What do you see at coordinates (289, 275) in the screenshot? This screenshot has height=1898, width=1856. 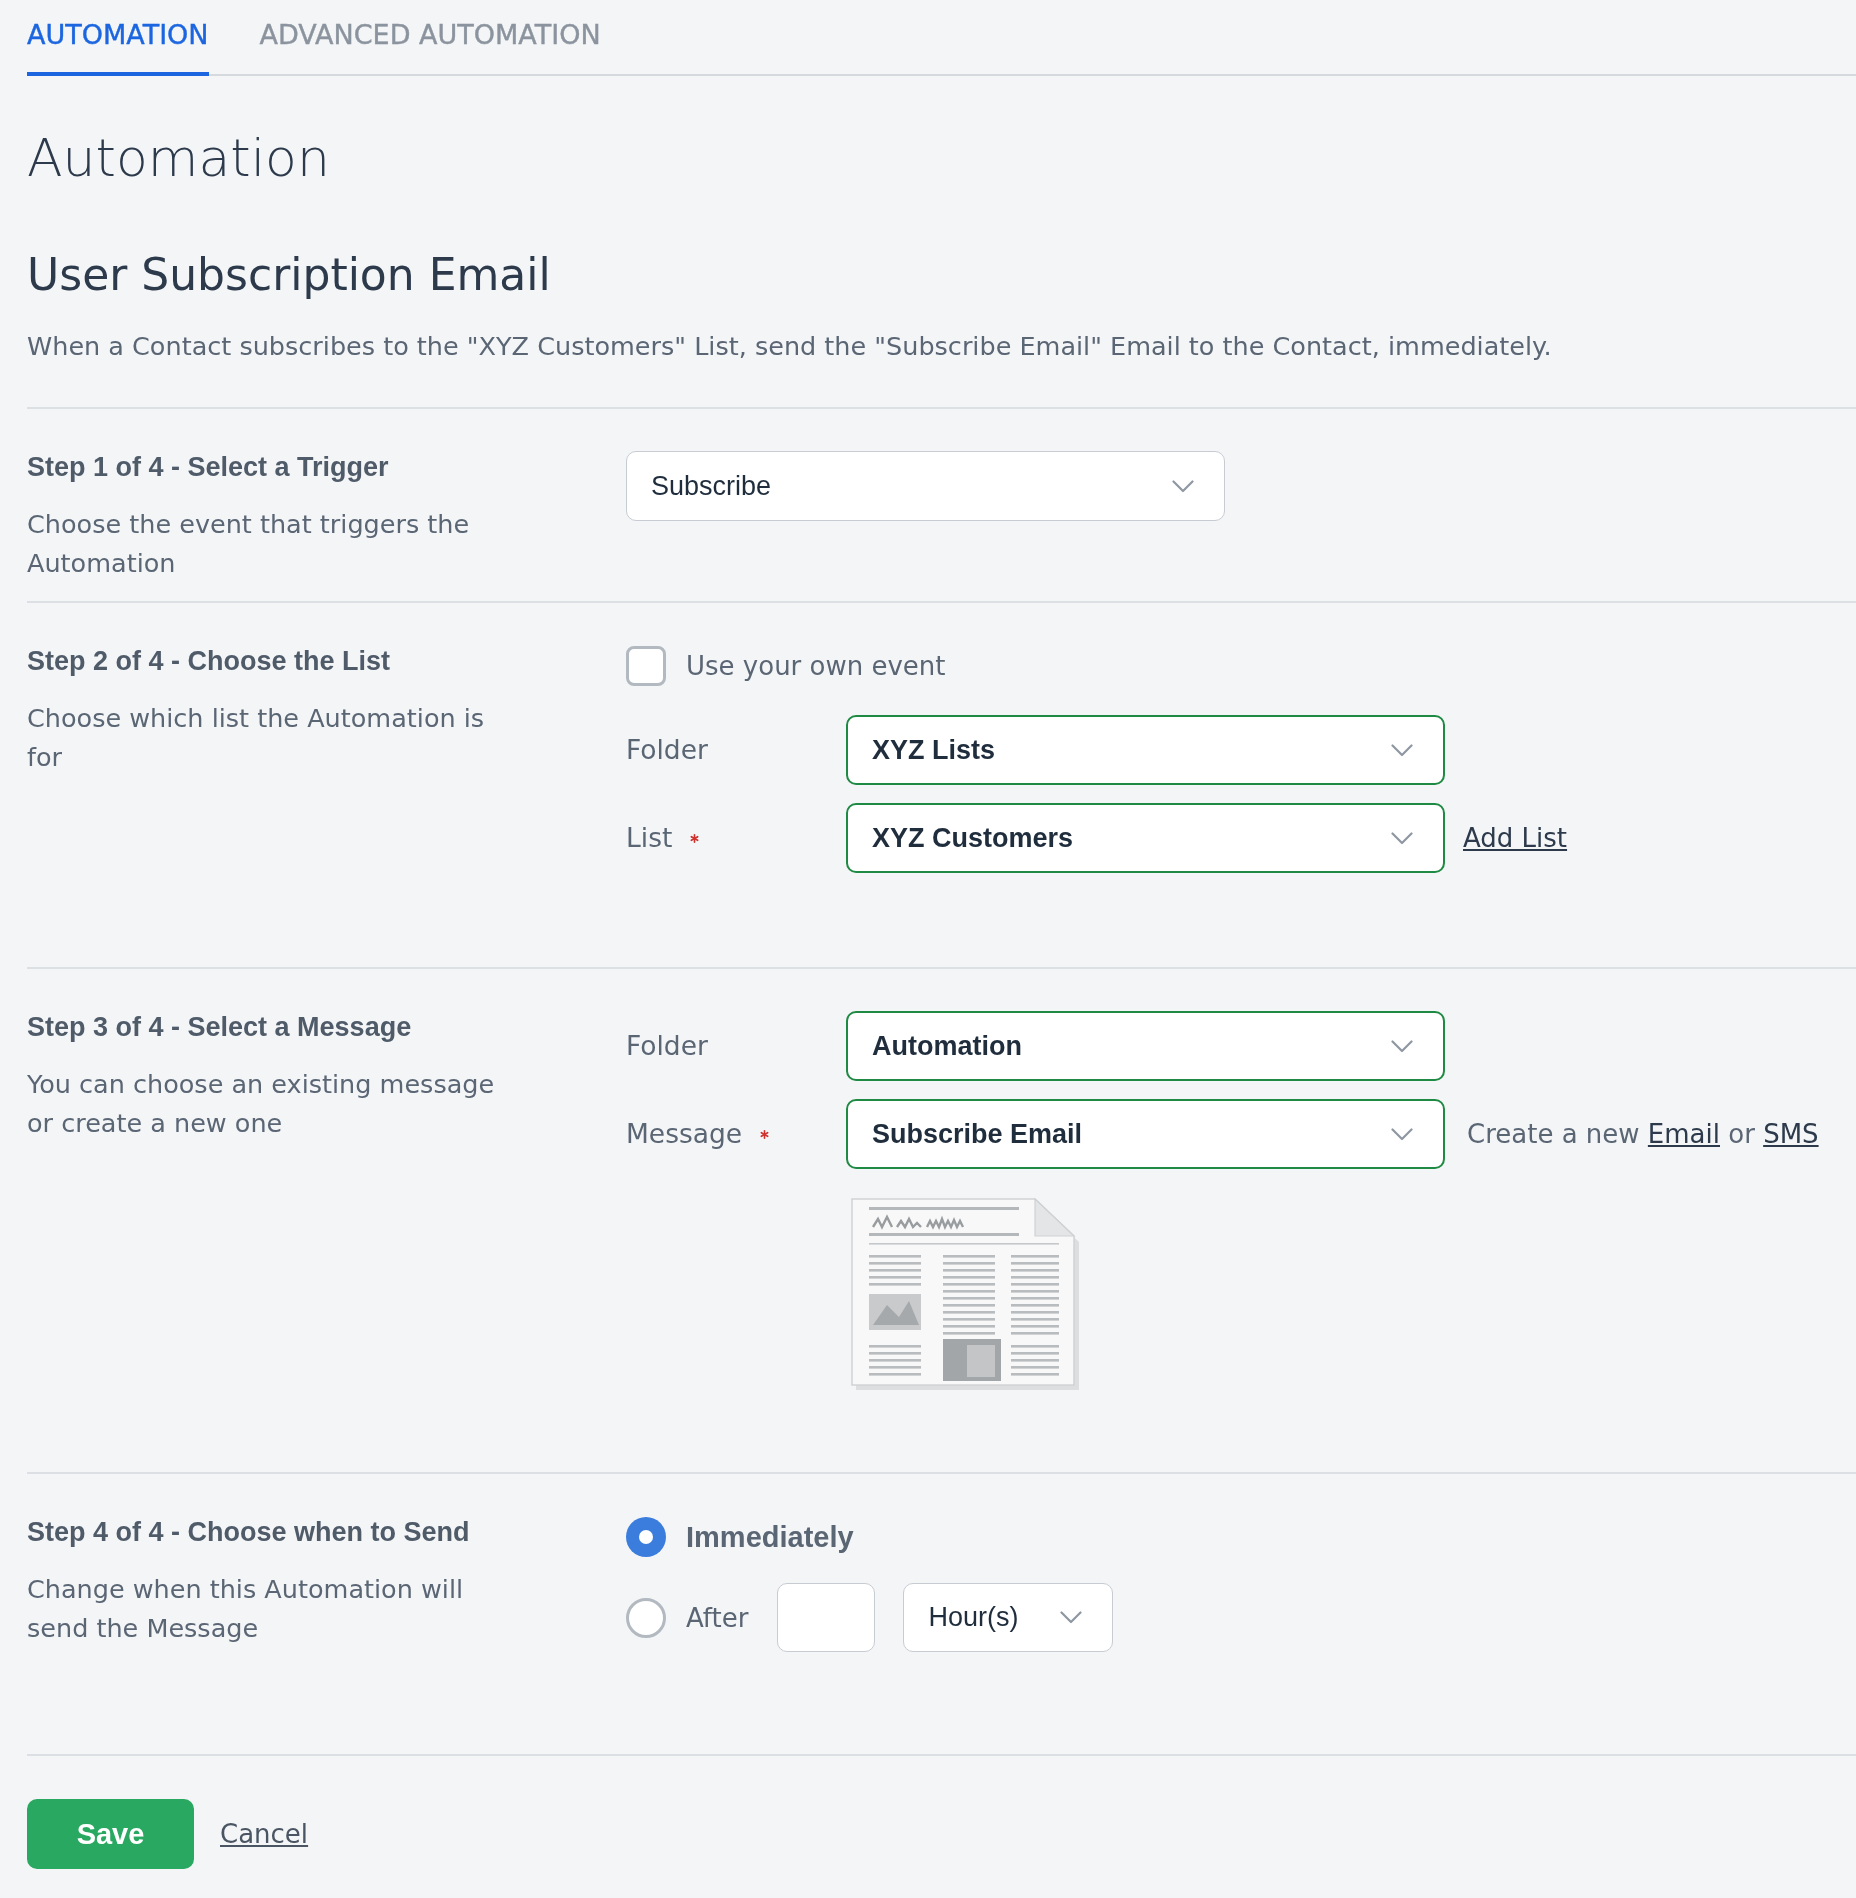 I see `automation-name: User Subscription Email` at bounding box center [289, 275].